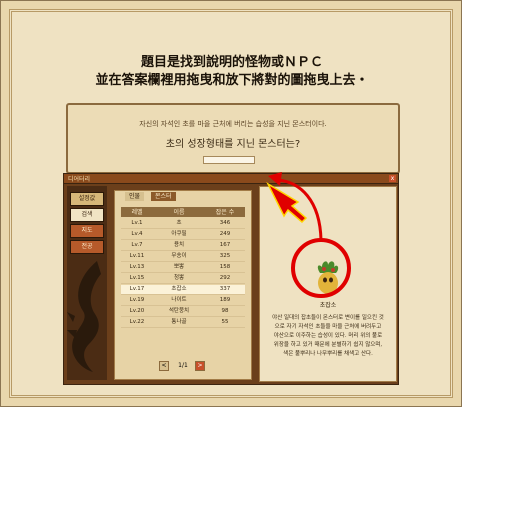 The image size is (512, 512). I want to click on column-header-level: 레벨, so click(137, 212).